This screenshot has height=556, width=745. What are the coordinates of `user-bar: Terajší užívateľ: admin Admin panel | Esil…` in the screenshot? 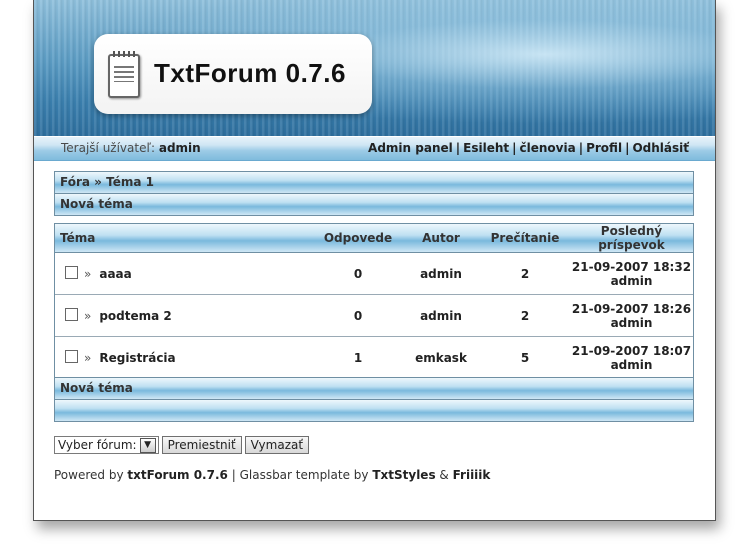 It's located at (374, 148).